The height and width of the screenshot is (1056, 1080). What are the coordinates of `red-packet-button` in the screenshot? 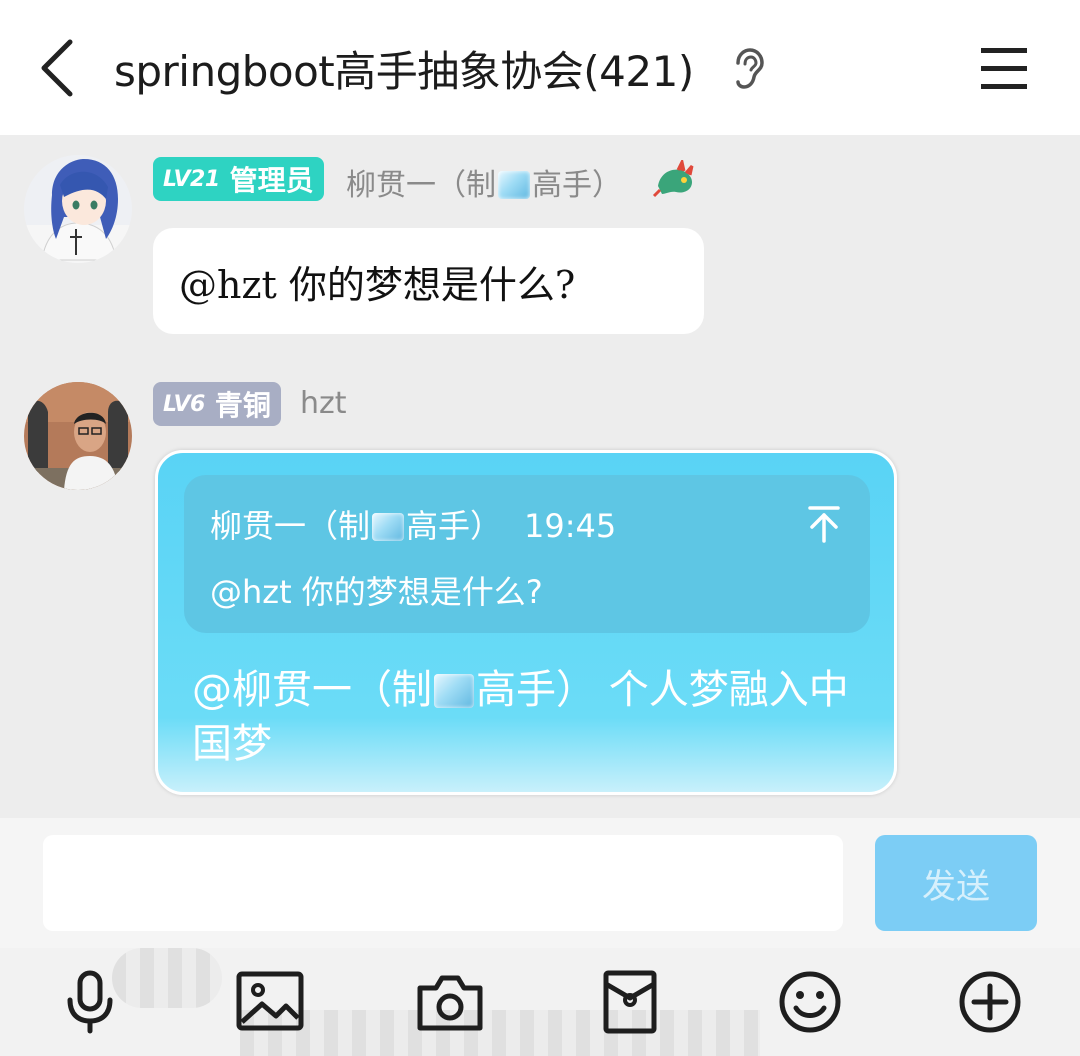 It's located at (630, 1002).